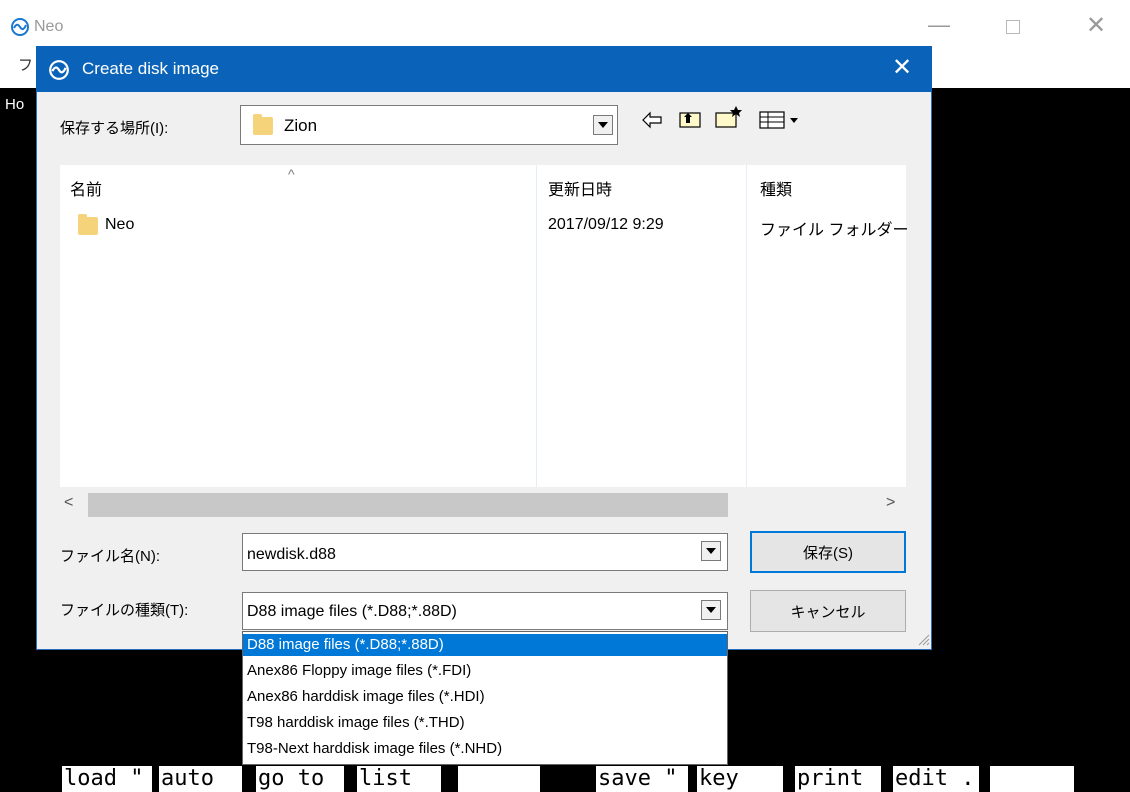  I want to click on sort-ascending-icon: ^, so click(291, 174).